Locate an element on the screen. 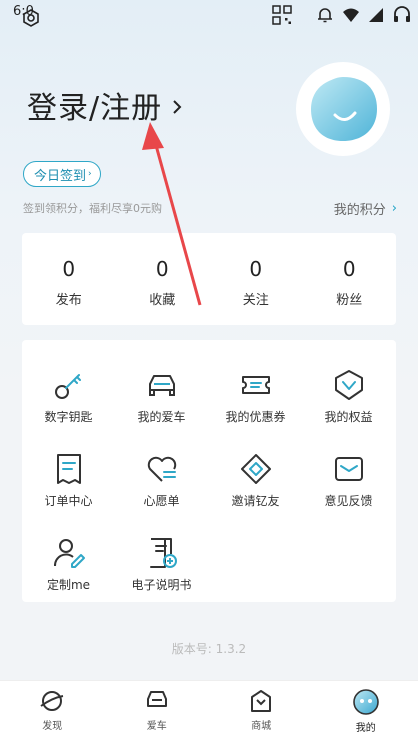  water-drop-avatar-icon is located at coordinates (344, 109).